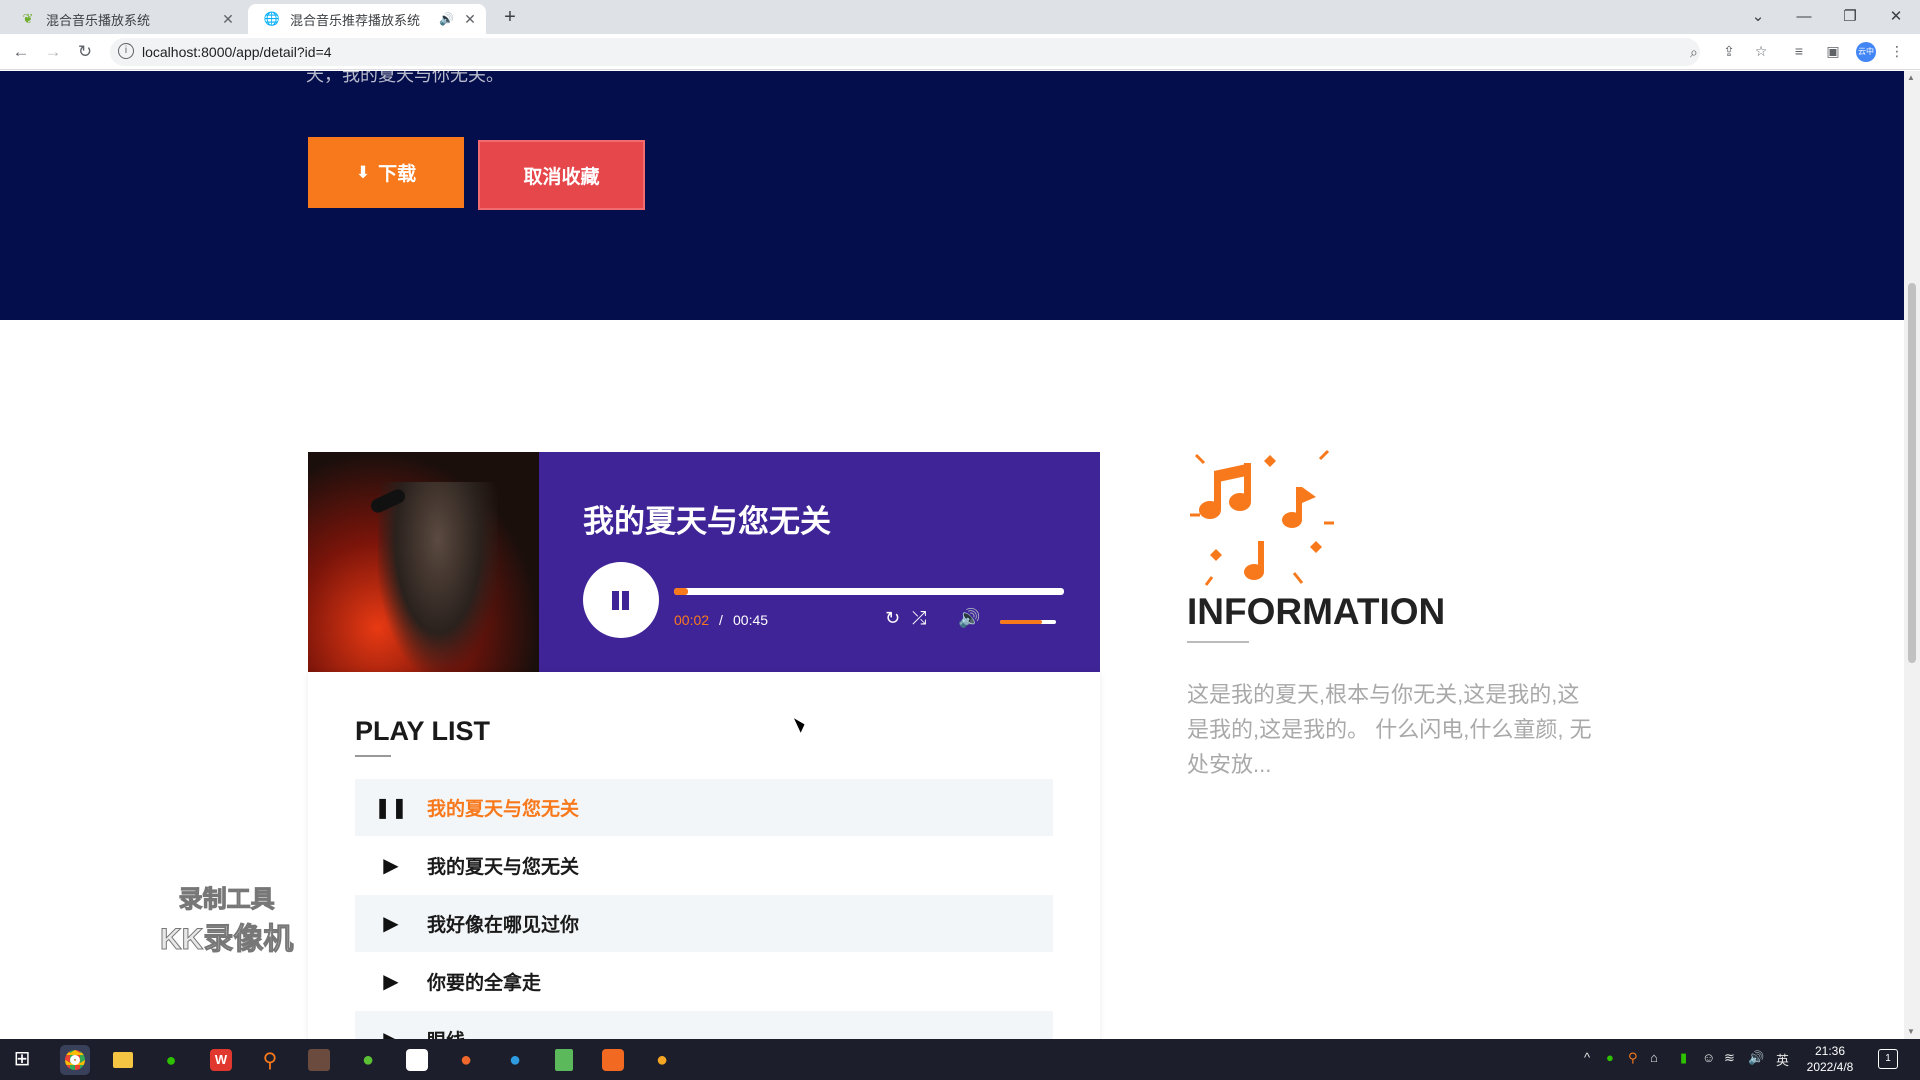 The image size is (1920, 1080). I want to click on bookmark-star-icon: ☆, so click(1761, 52).